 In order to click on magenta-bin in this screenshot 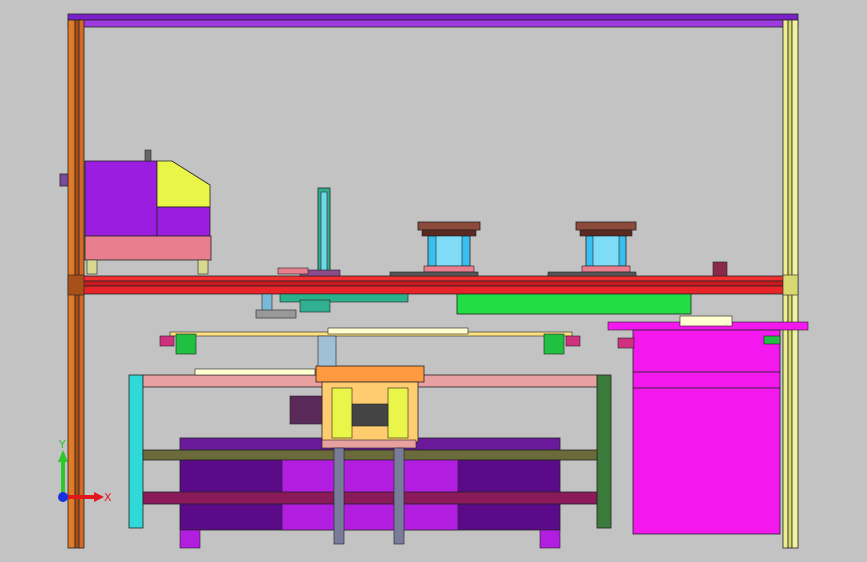, I will do `click(699, 432)`.